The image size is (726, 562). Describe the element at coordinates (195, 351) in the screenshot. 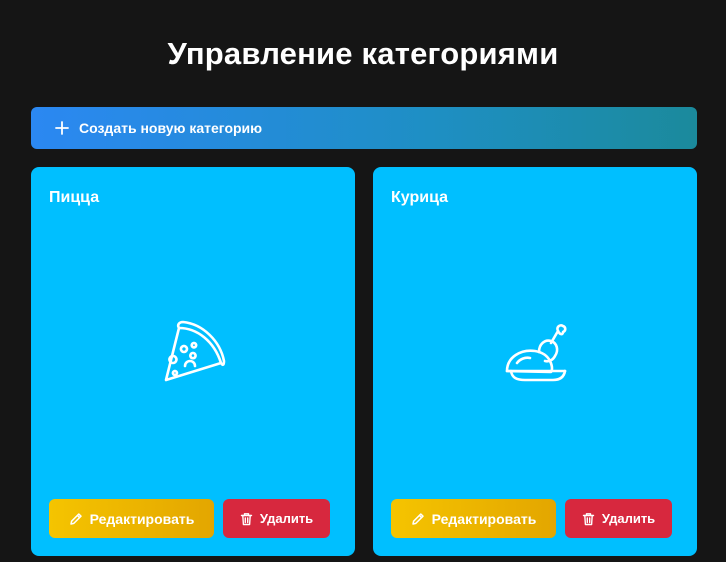

I see `pizza-icon` at that location.